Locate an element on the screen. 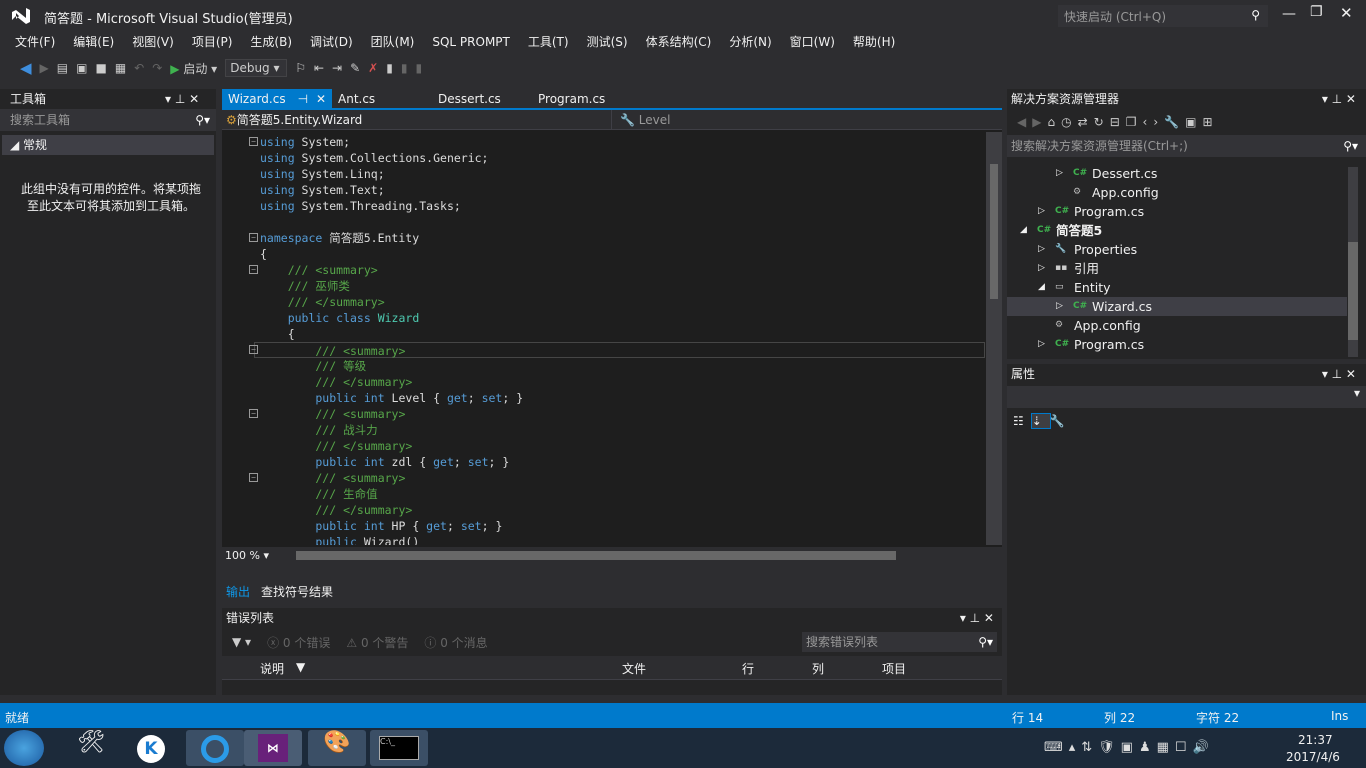  toolbox-search-input: 搜索工具箱 ⚲▾ is located at coordinates (108, 120).